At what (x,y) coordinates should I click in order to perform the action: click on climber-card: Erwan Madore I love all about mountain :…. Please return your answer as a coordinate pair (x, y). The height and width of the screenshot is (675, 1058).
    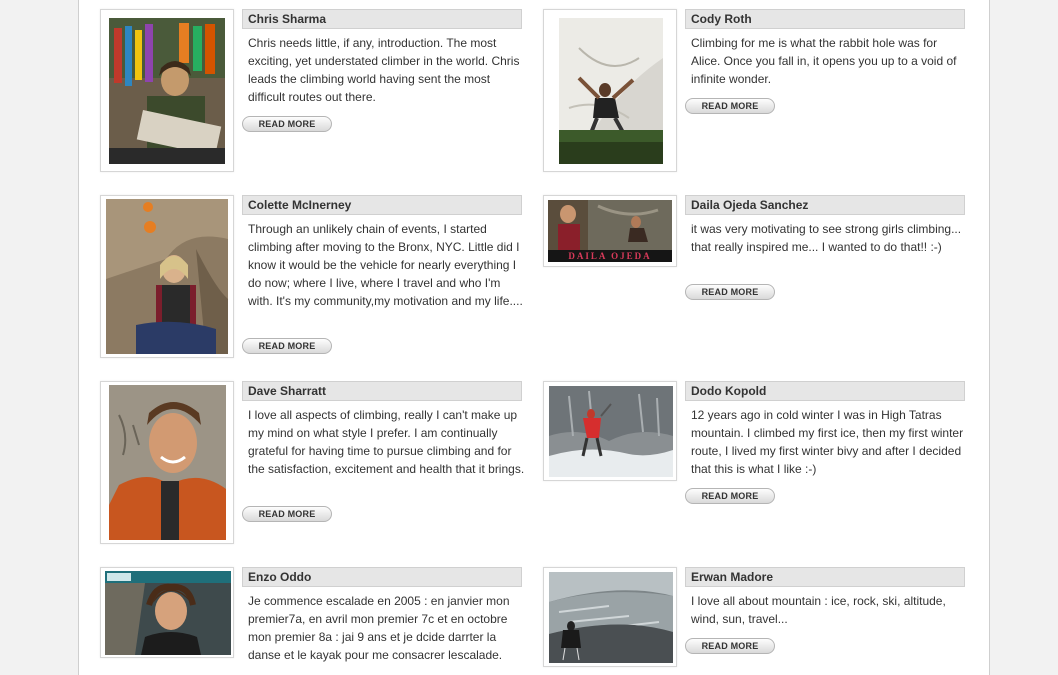
    Looking at the image, I should click on (763, 621).